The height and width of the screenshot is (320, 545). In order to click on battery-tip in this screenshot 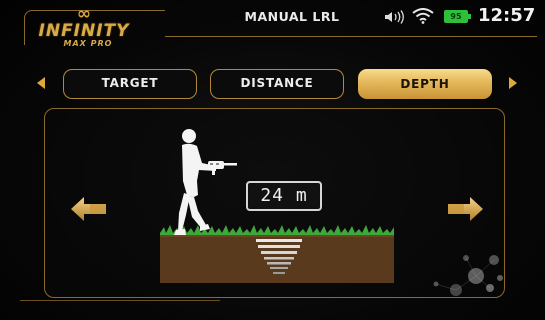, I will do `click(469, 16)`.